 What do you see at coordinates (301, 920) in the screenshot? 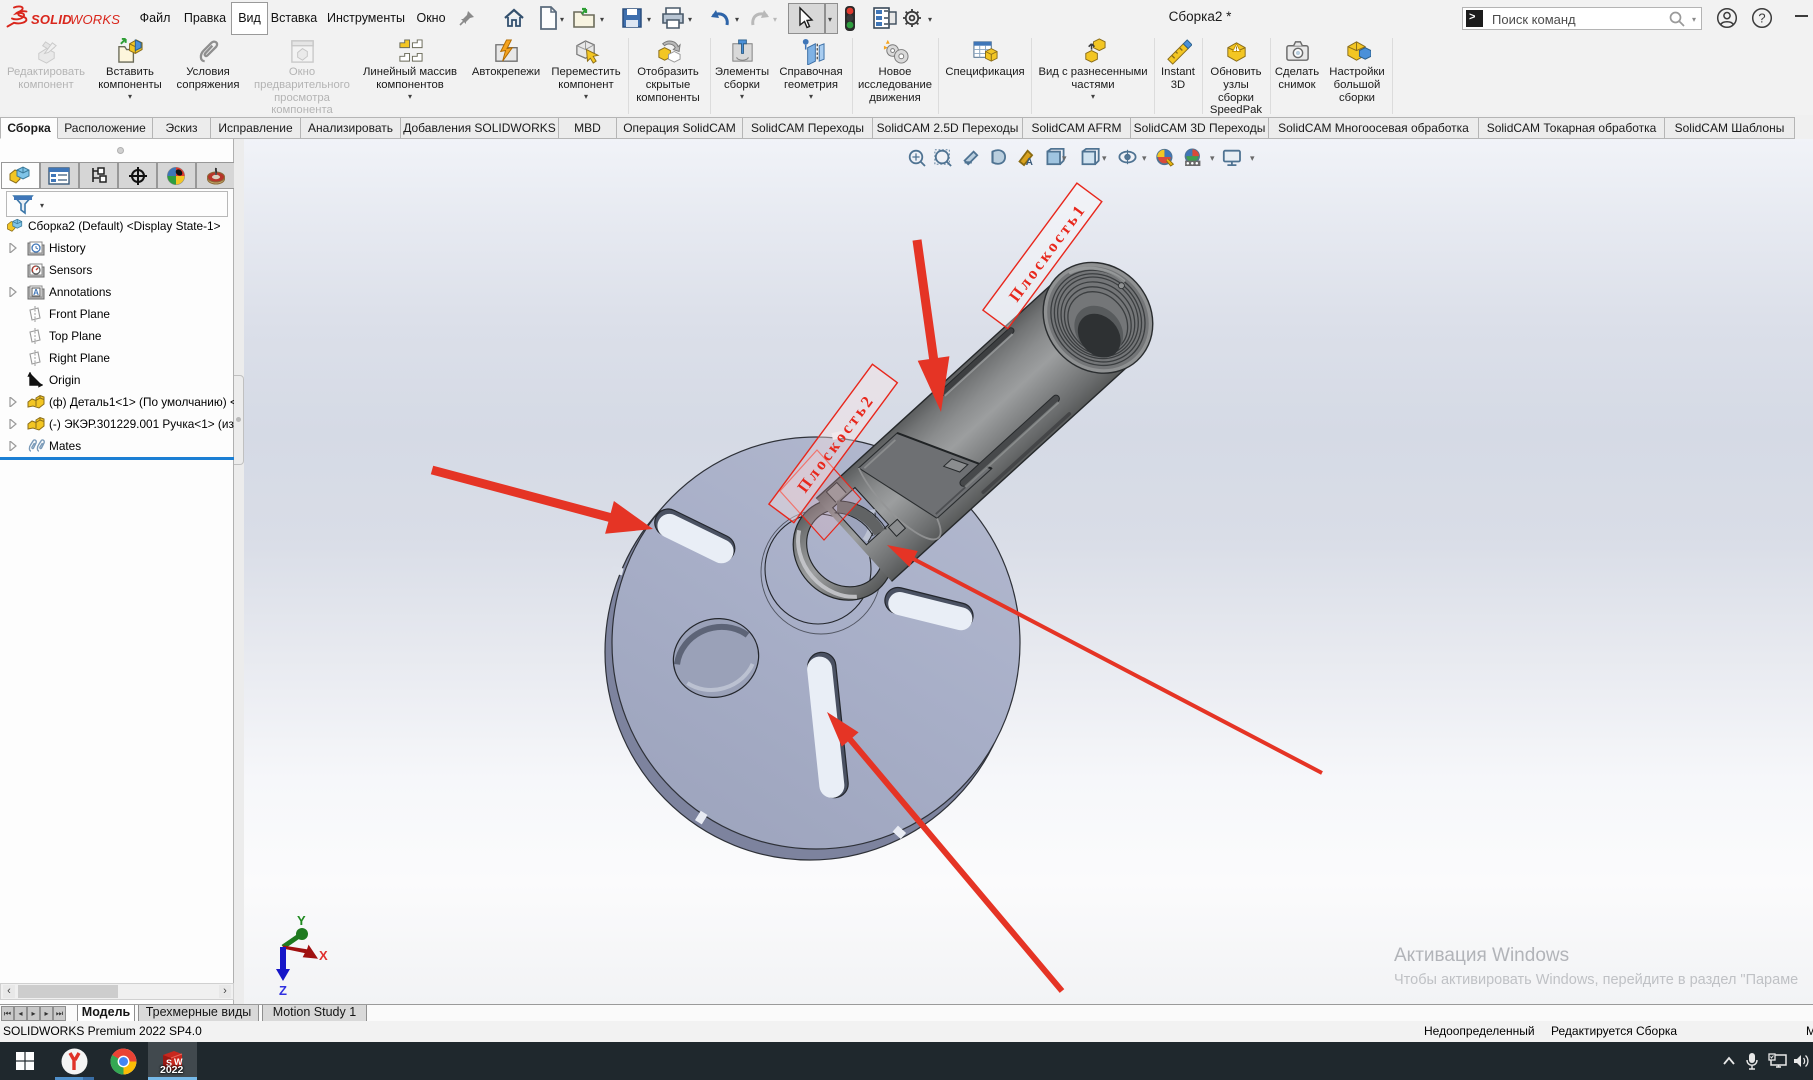
I see `svg-text: Y` at bounding box center [301, 920].